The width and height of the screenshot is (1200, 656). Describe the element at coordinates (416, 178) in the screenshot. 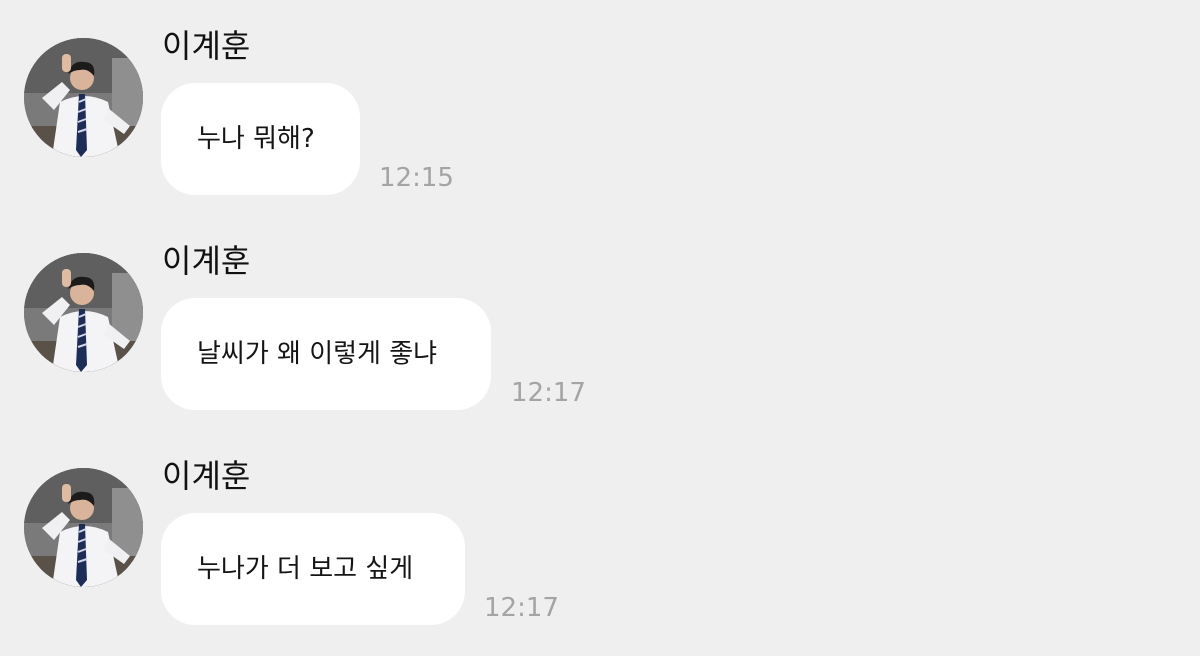

I see `message-timestamp: 12:15` at that location.